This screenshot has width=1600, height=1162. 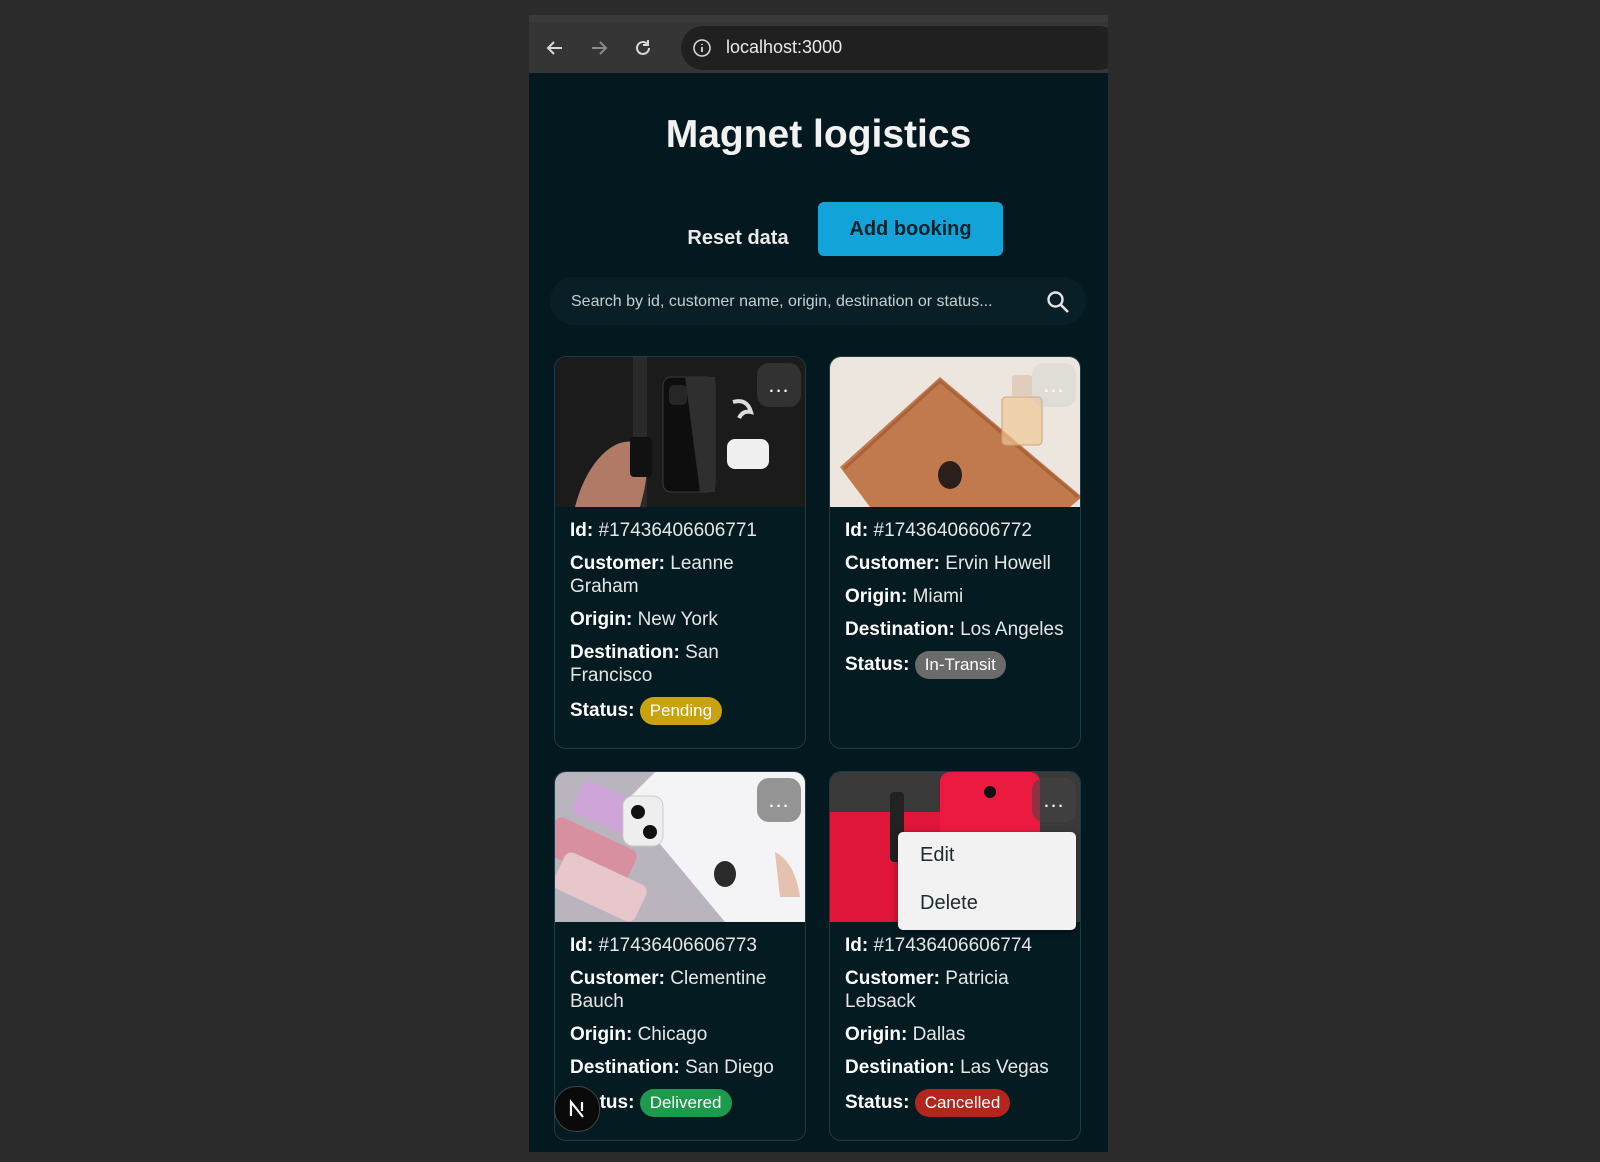 What do you see at coordinates (801, 302) in the screenshot?
I see `search-input` at bounding box center [801, 302].